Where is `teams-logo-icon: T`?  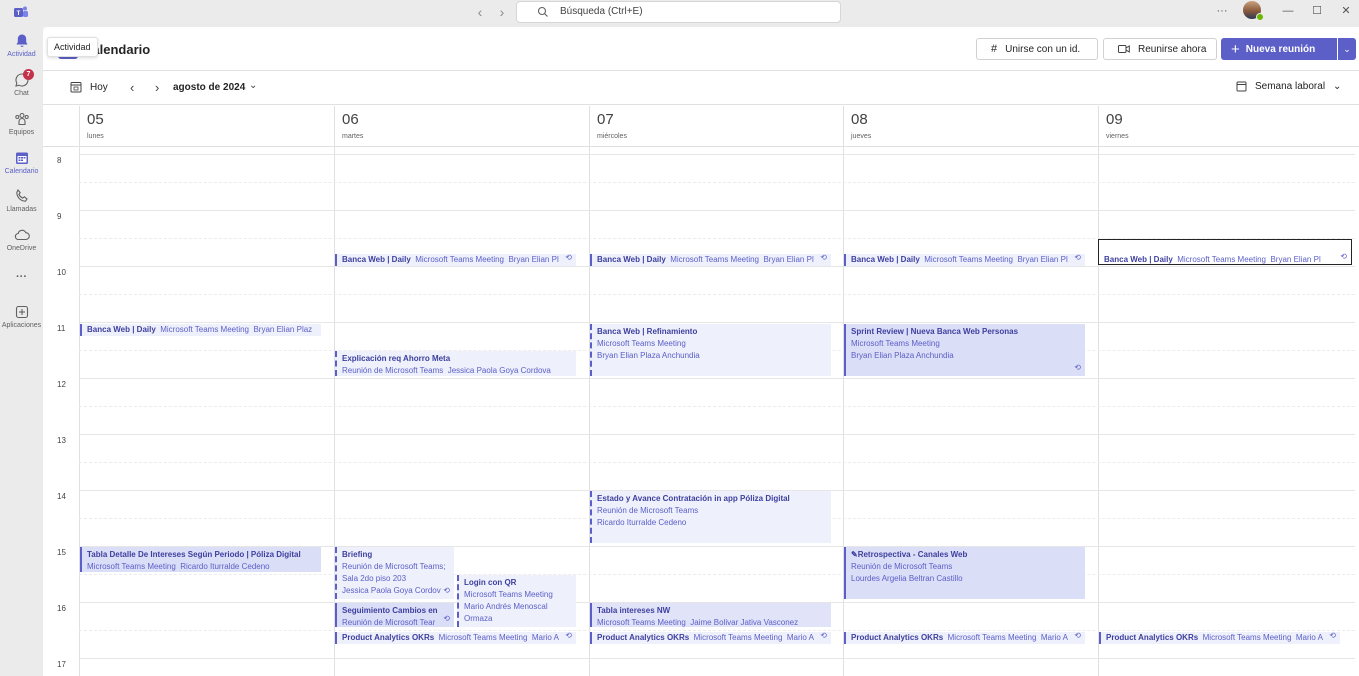 teams-logo-icon: T is located at coordinates (21, 12).